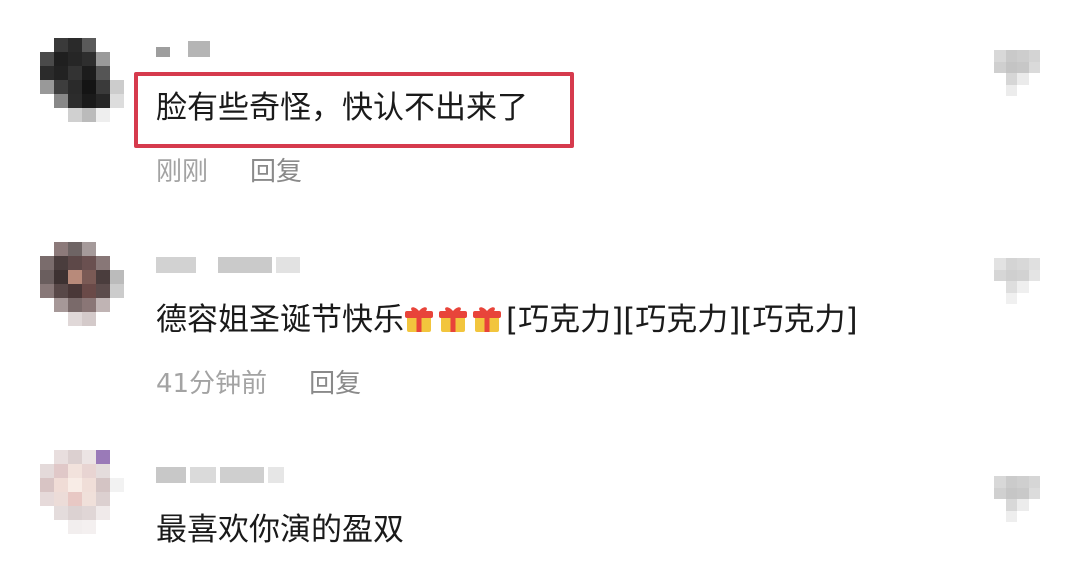 This screenshot has width=1080, height=577. Describe the element at coordinates (682, 320) in the screenshot. I see `comment-text-tail: [巧克力][巧克力][巧克力]` at that location.